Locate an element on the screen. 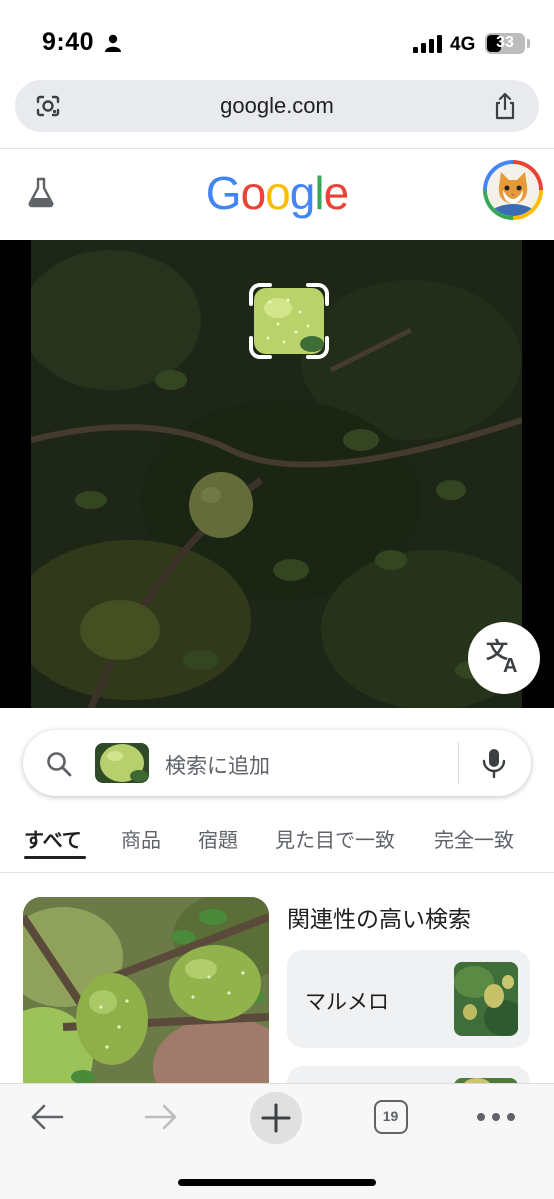  search-image-thumbnail is located at coordinates (122, 763).